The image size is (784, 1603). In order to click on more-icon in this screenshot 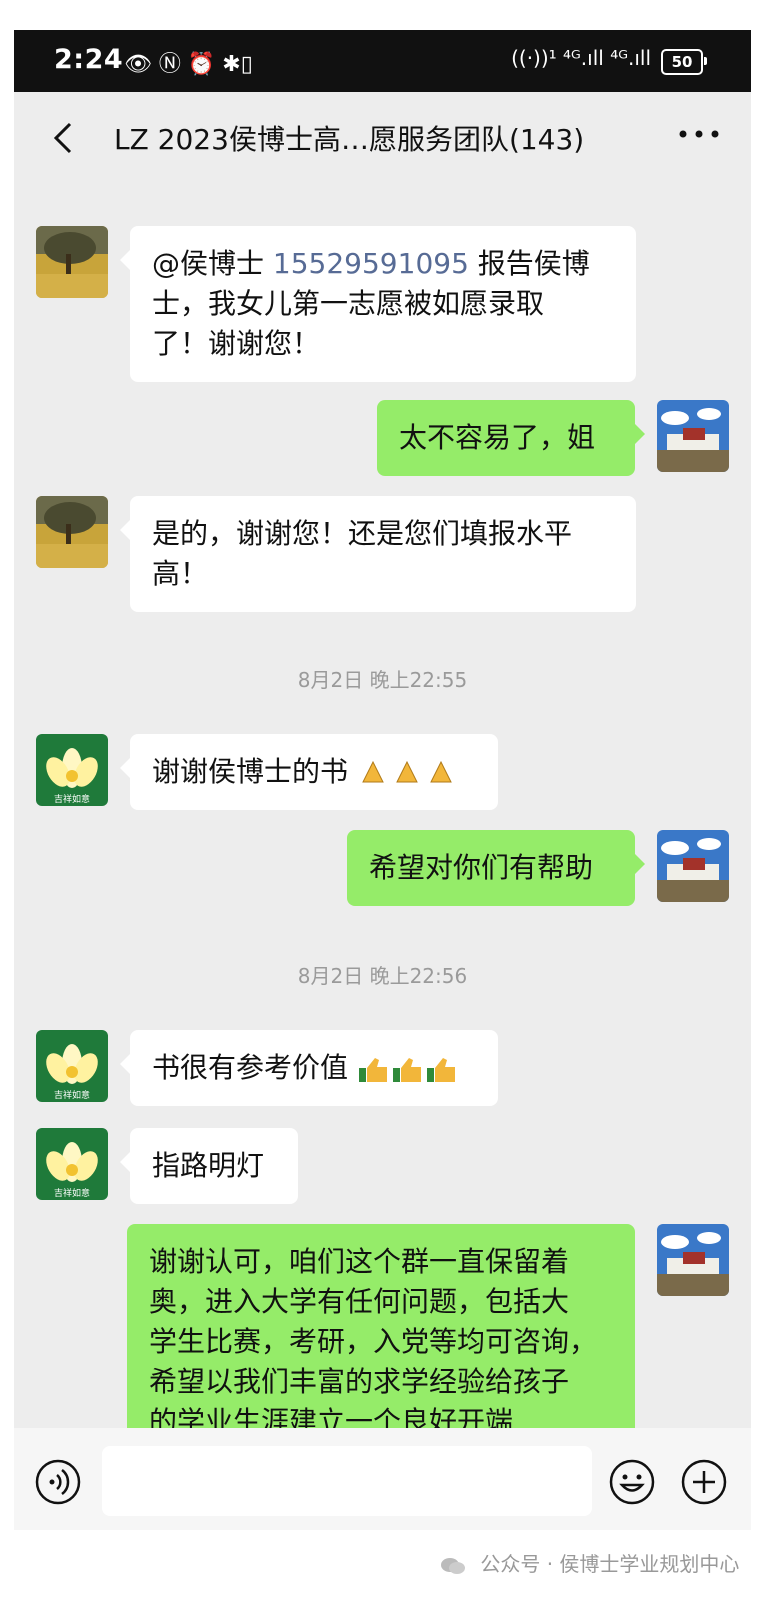, I will do `click(699, 134)`.